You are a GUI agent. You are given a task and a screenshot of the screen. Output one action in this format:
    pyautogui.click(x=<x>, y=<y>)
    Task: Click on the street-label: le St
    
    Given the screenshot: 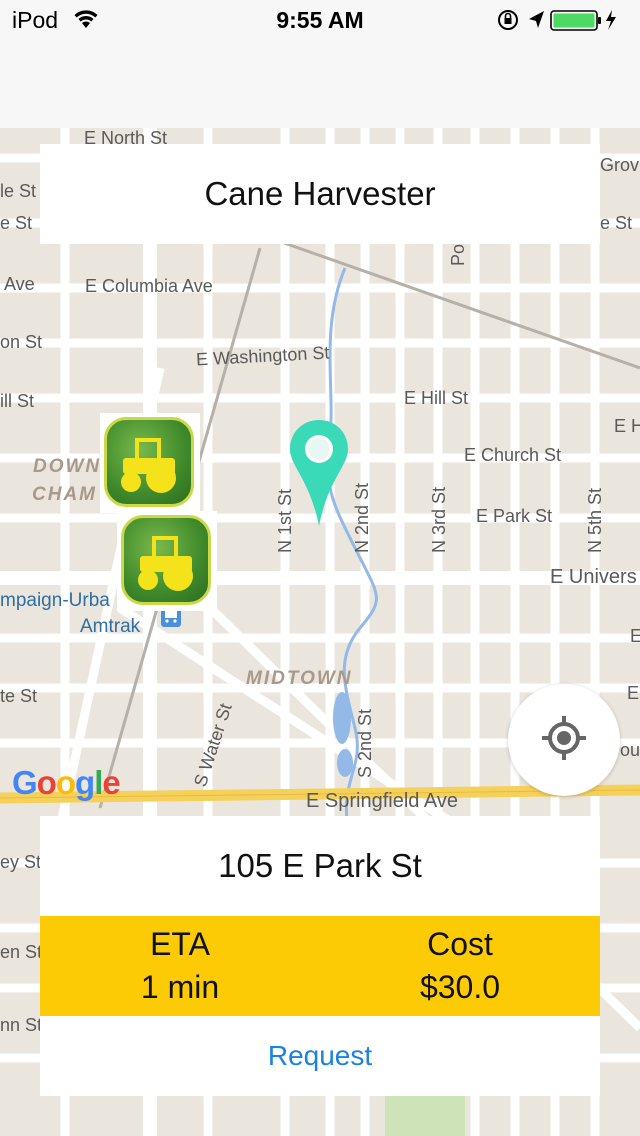 What is the action you would take?
    pyautogui.click(x=18, y=191)
    